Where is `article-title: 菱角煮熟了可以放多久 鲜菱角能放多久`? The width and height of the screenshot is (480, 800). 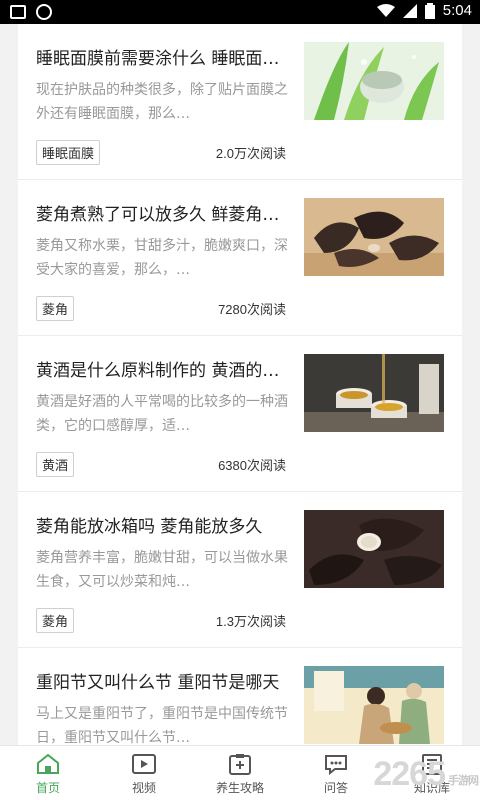
article-title: 菱角煮熟了可以放多久 鲜菱角能放多久 is located at coordinates (161, 212).